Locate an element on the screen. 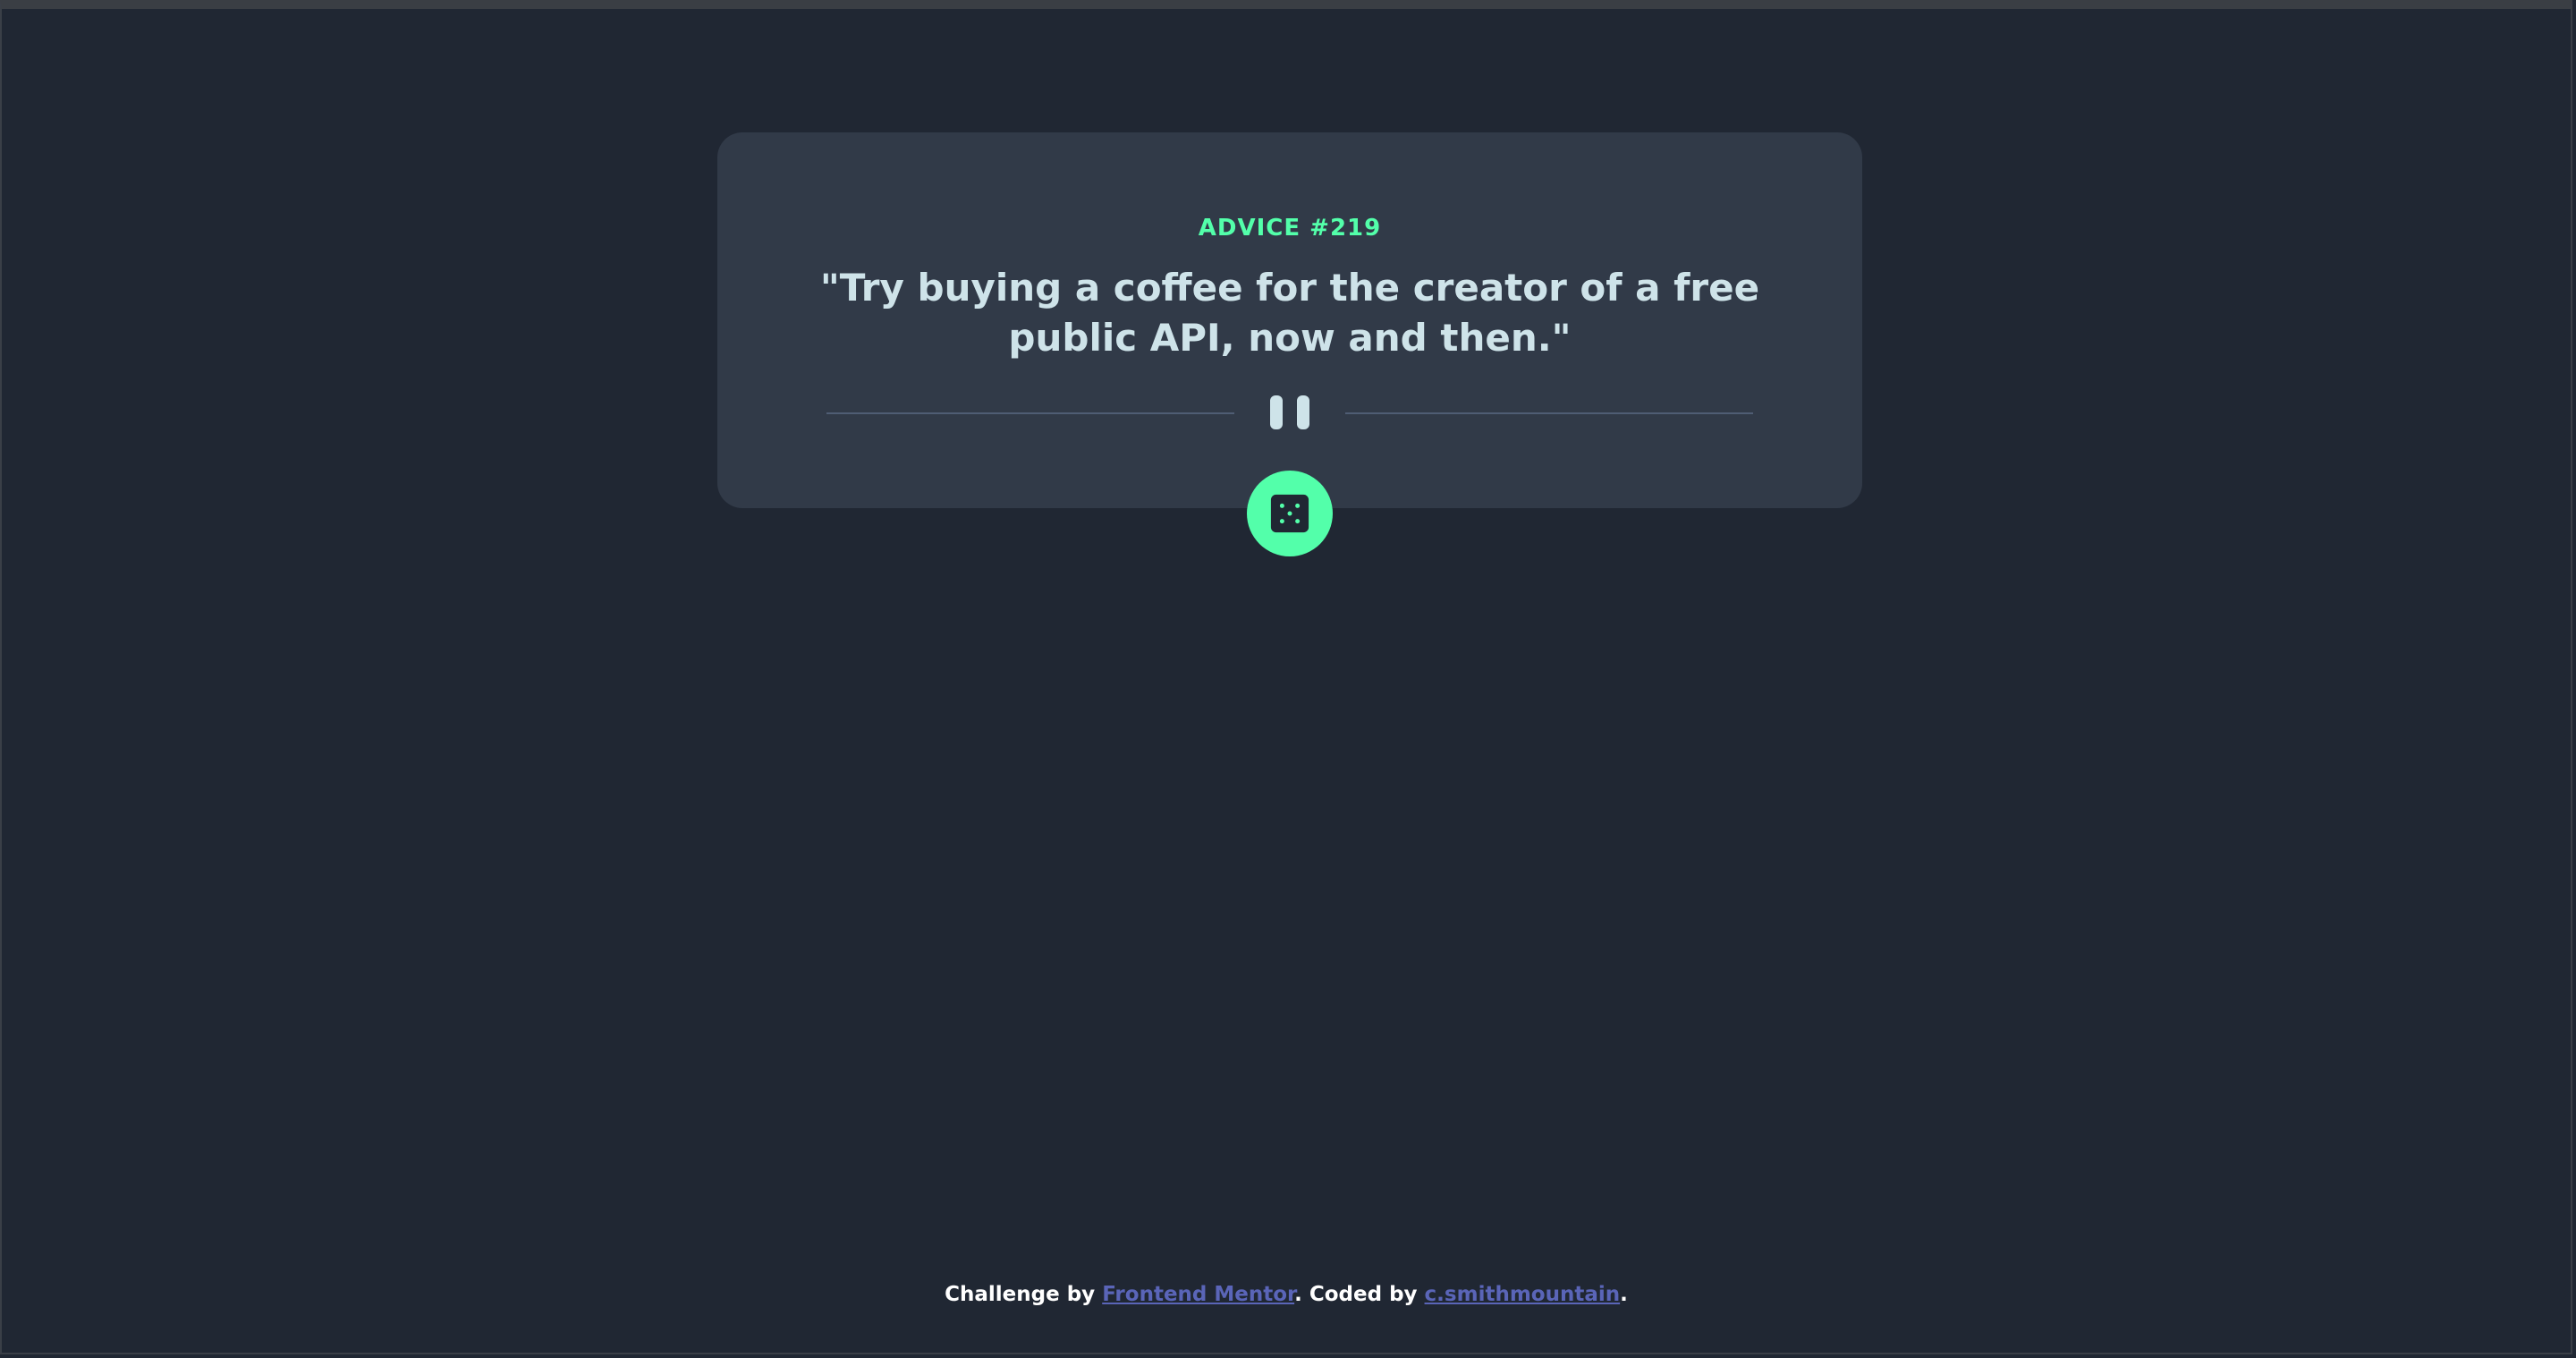 The height and width of the screenshot is (1358, 2576). pause-icon is located at coordinates (1289, 413).